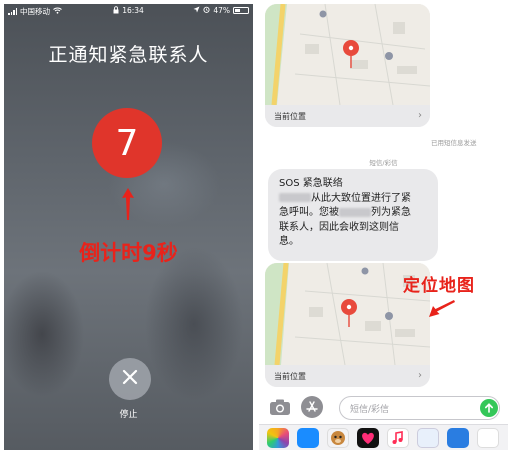 This screenshot has height=454, width=512. Describe the element at coordinates (347, 54) in the screenshot. I see `map-preview` at that location.